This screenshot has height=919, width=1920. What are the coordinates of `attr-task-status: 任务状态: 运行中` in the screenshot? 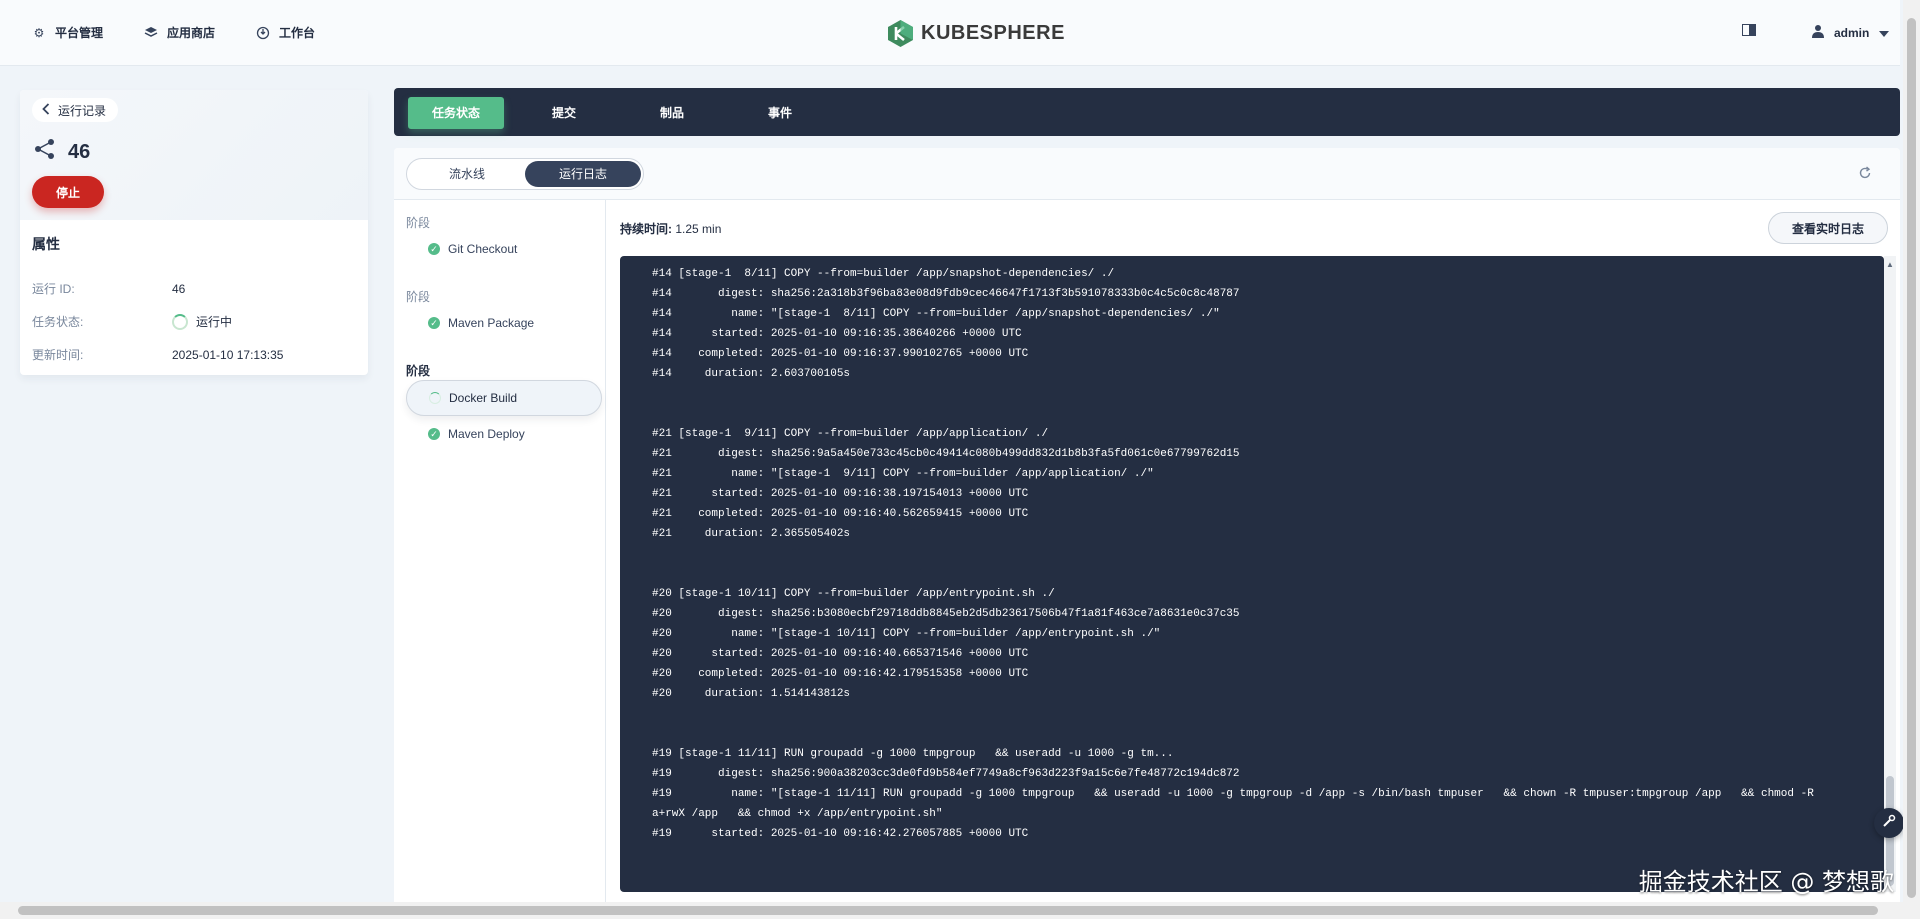 It's located at (194, 321).